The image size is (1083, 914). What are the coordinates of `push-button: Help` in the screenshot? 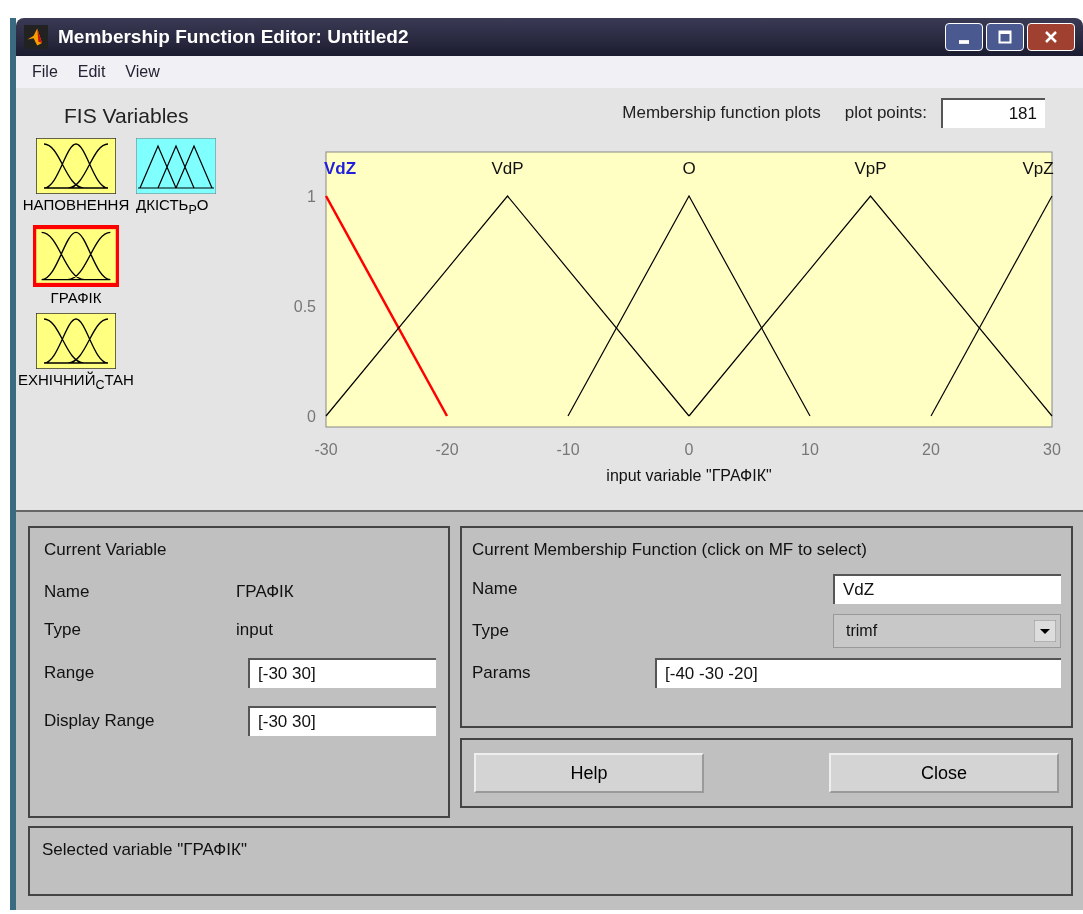 It's located at (589, 773).